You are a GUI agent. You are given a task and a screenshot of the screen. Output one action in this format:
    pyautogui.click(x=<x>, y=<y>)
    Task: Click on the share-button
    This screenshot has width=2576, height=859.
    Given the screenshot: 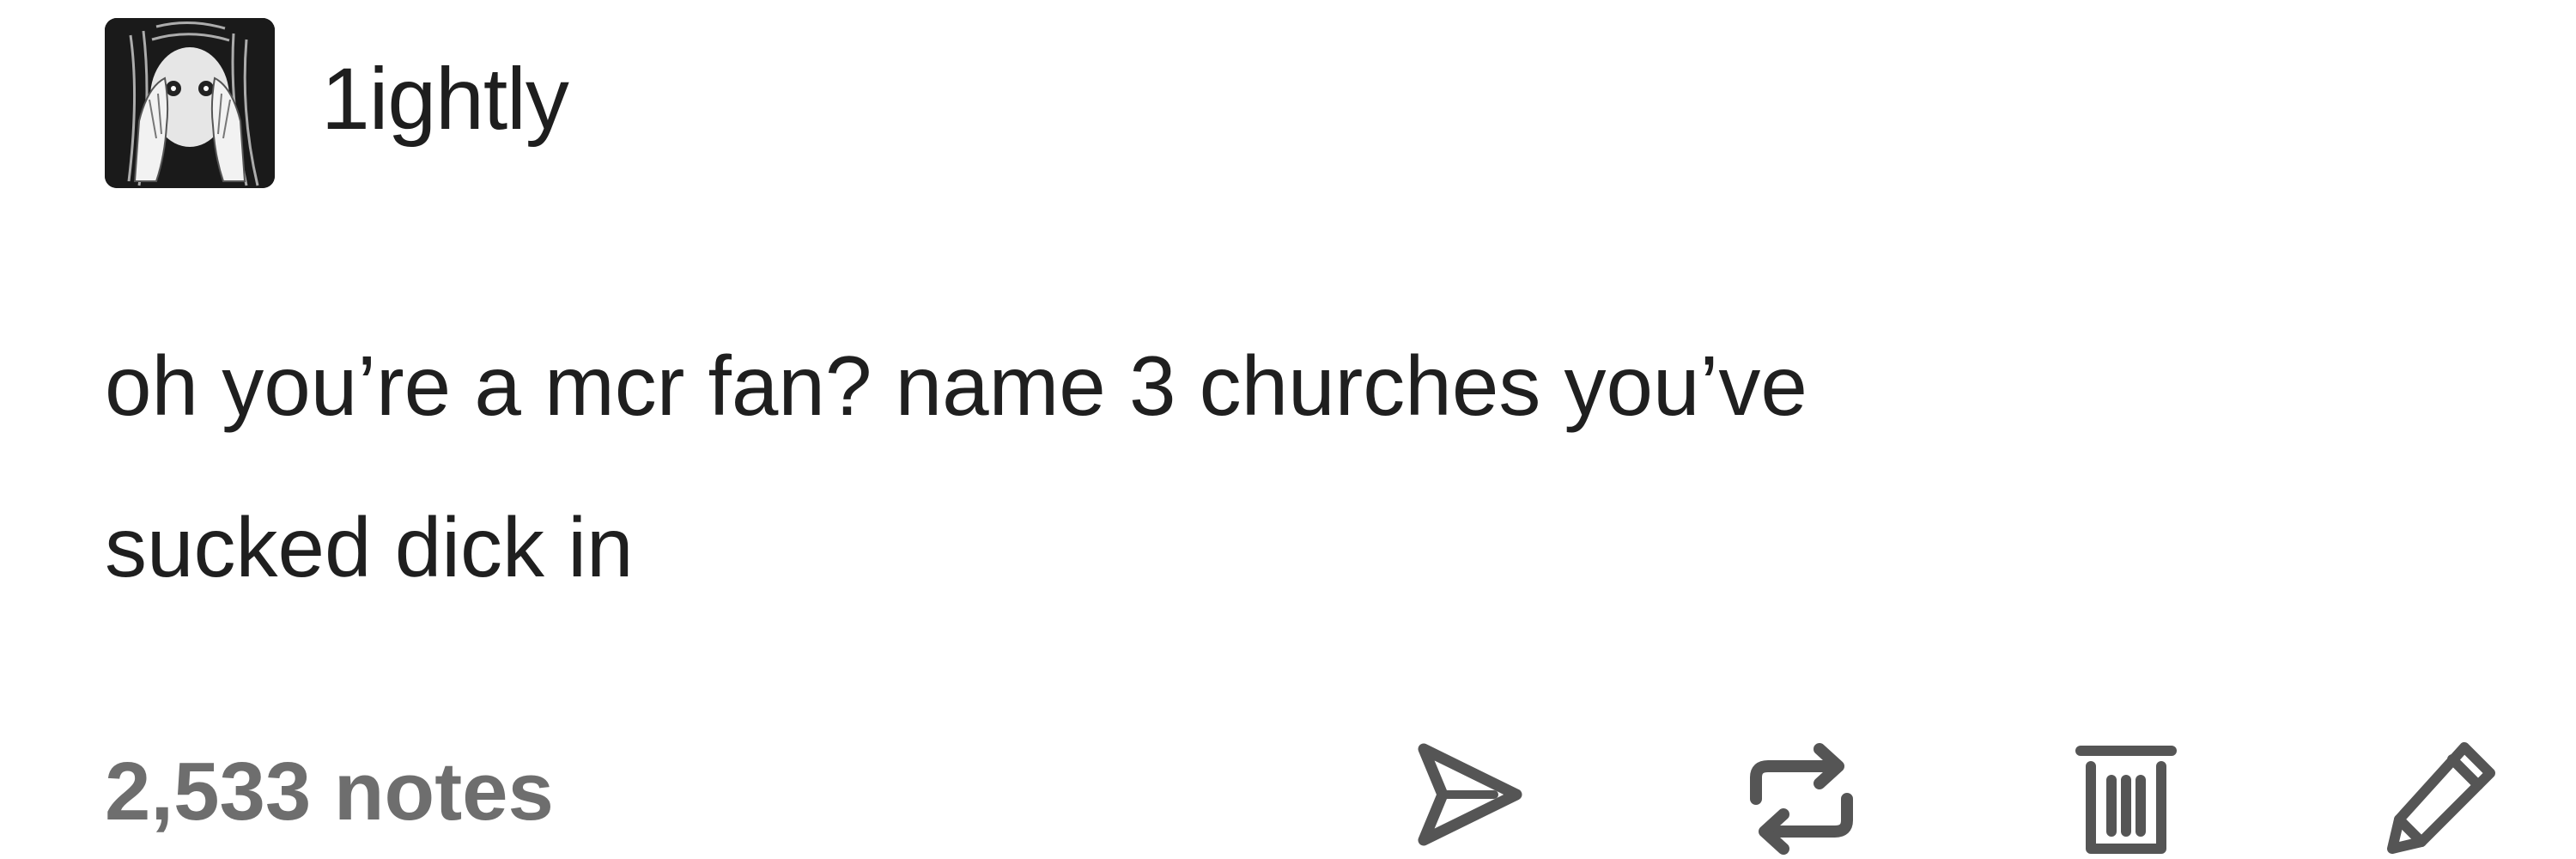 What is the action you would take?
    pyautogui.click(x=1469, y=799)
    